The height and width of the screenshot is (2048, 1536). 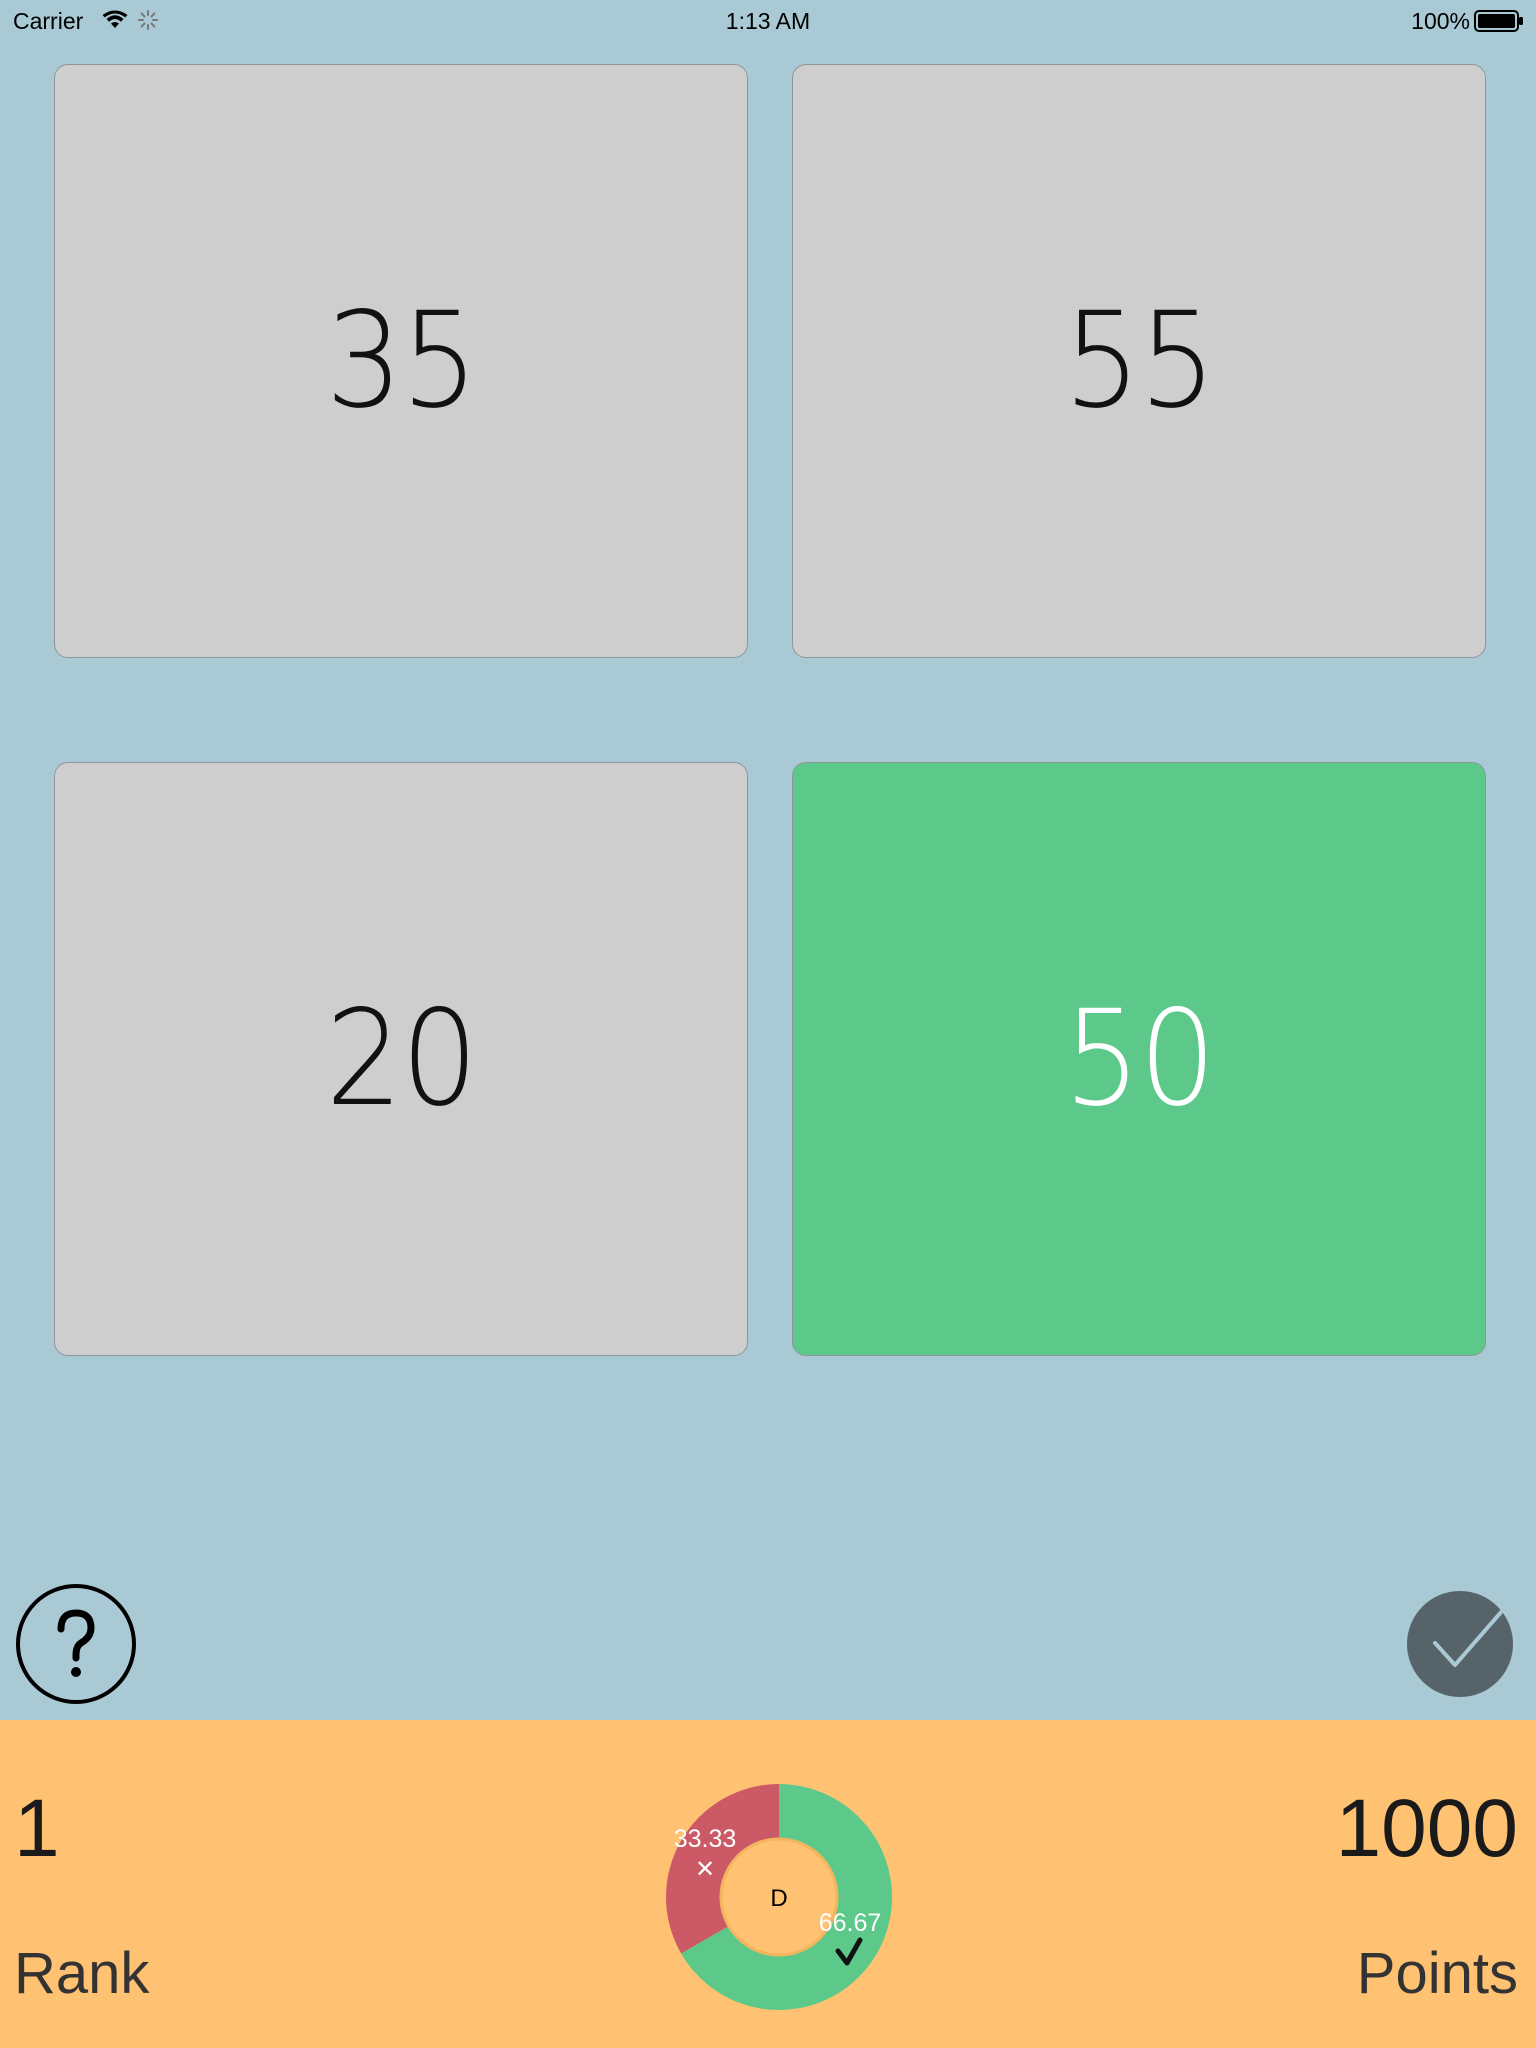 I want to click on checkmark-icon, so click(x=1460, y=1644).